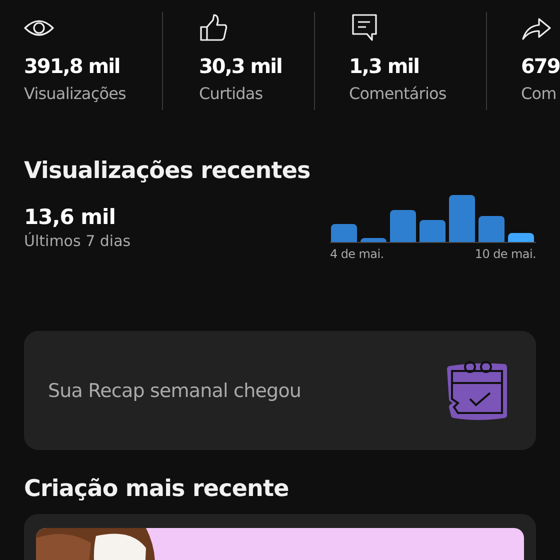  What do you see at coordinates (168, 171) in the screenshot?
I see `section-title: Visualizações recentes` at bounding box center [168, 171].